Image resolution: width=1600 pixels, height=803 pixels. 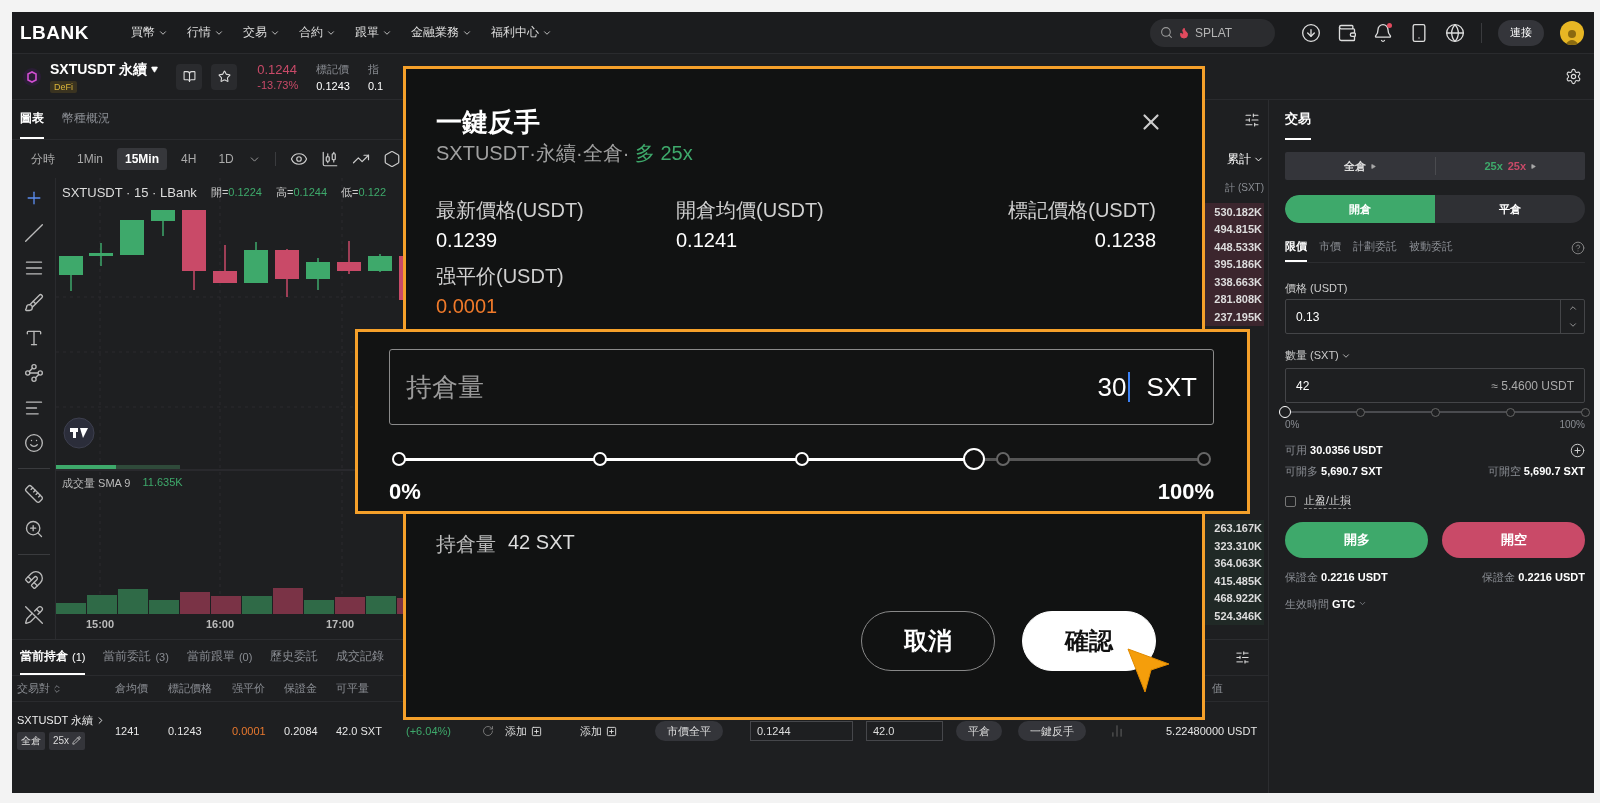 What do you see at coordinates (277, 69) in the screenshot?
I see `last-price: 0.1244` at bounding box center [277, 69].